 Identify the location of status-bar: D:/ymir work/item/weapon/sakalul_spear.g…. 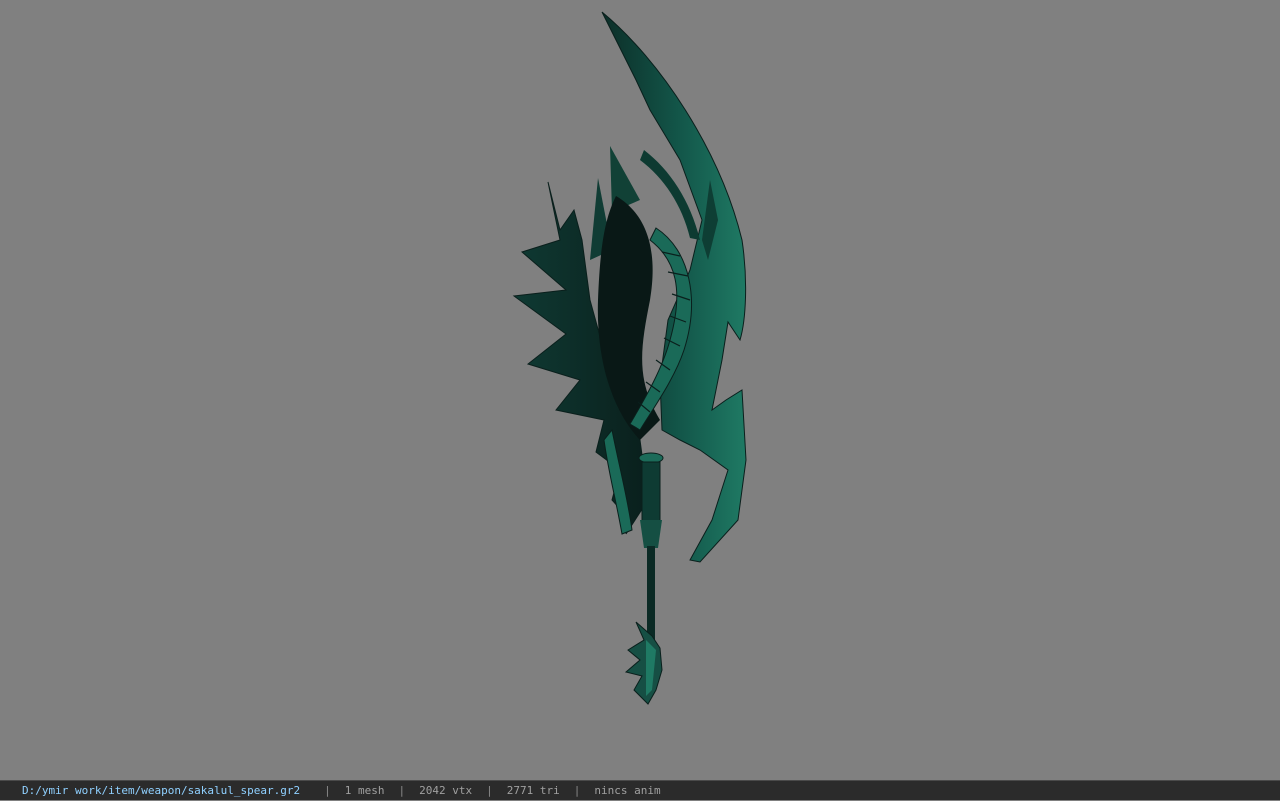
(640, 790).